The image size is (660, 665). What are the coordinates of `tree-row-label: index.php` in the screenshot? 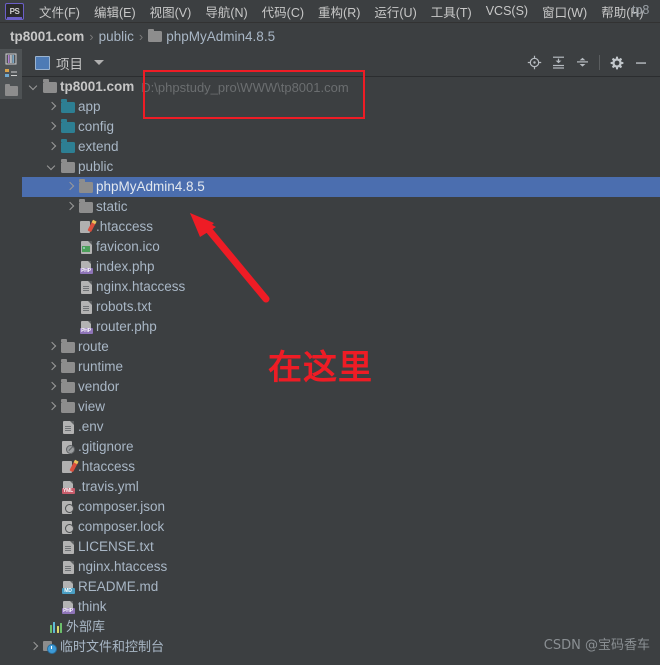 It's located at (125, 266).